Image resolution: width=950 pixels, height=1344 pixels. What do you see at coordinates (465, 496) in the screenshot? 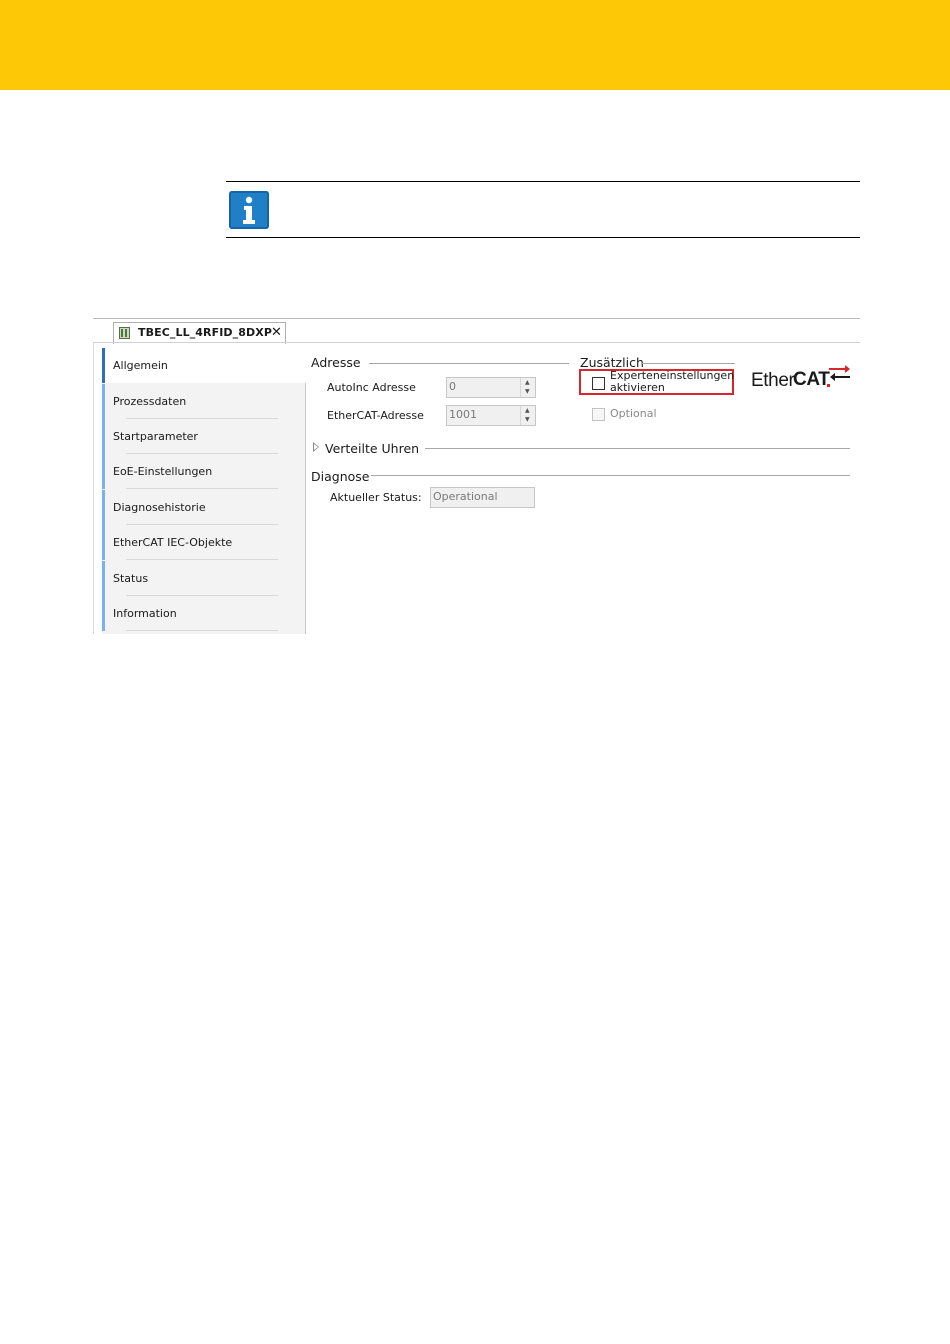
I see `status-value: Operational` at bounding box center [465, 496].